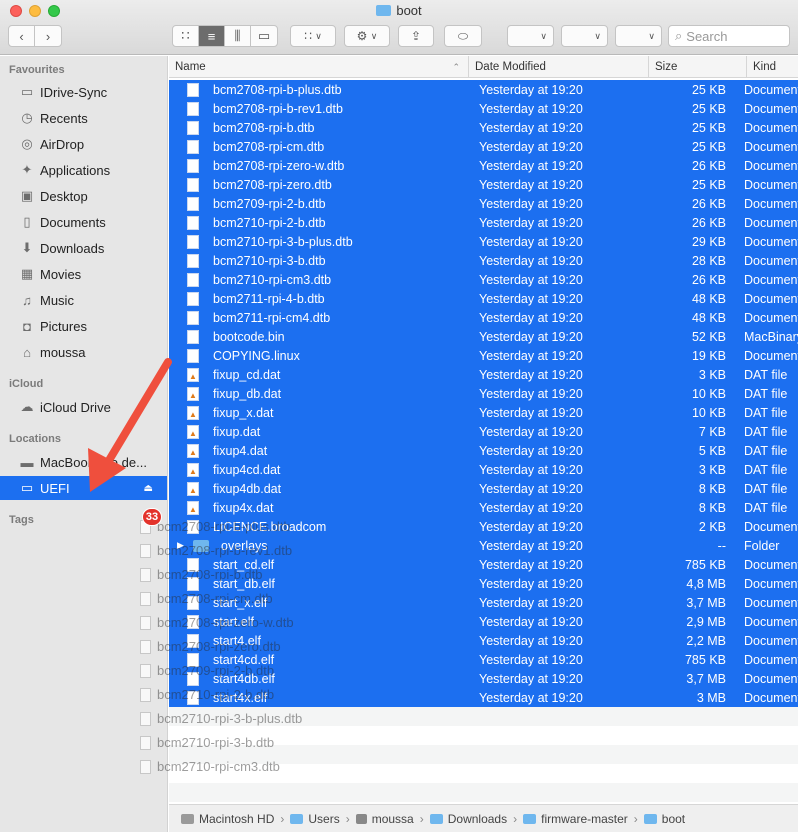  What do you see at coordinates (367, 36) in the screenshot?
I see `action-button: ⚙ ∨` at bounding box center [367, 36].